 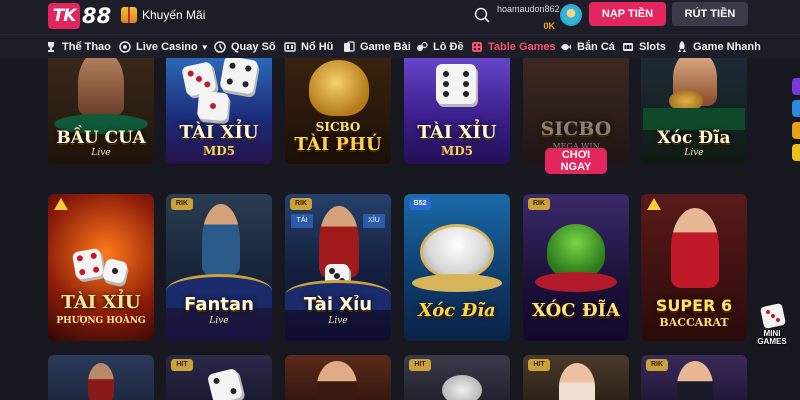 I want to click on game-card-row3-5: HIT, so click(x=576, y=377).